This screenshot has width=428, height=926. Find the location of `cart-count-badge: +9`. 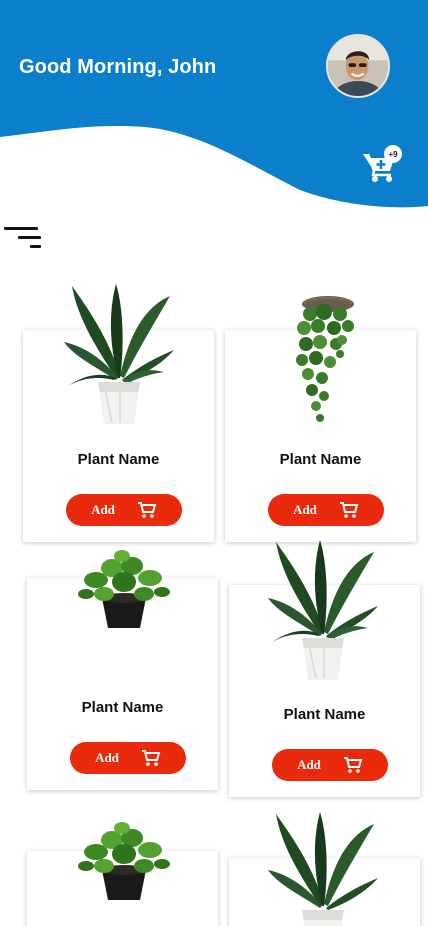

cart-count-badge: +9 is located at coordinates (393, 154).